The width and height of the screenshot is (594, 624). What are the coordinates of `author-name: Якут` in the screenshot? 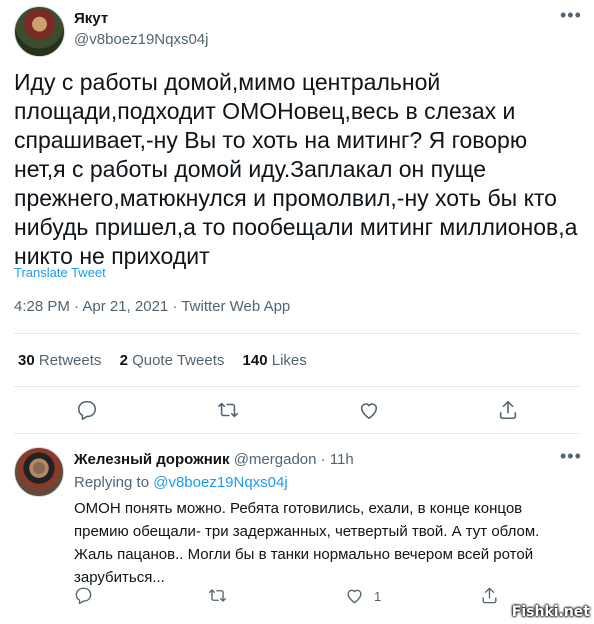 It's located at (91, 18).